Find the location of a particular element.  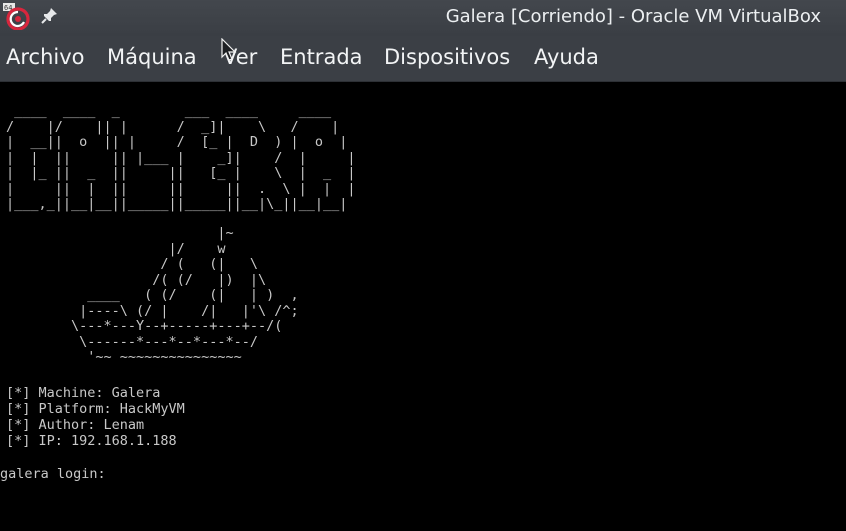

login-prompt: galera login: is located at coordinates (53, 474).